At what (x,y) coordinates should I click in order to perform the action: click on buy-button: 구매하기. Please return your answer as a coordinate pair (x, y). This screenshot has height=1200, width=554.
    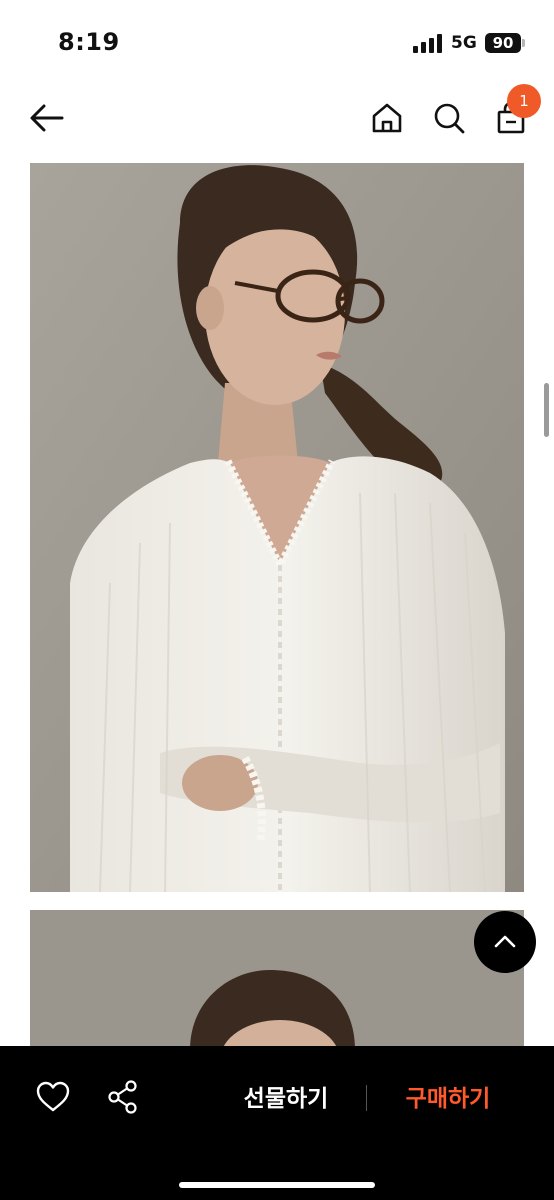
    Looking at the image, I should click on (448, 1099).